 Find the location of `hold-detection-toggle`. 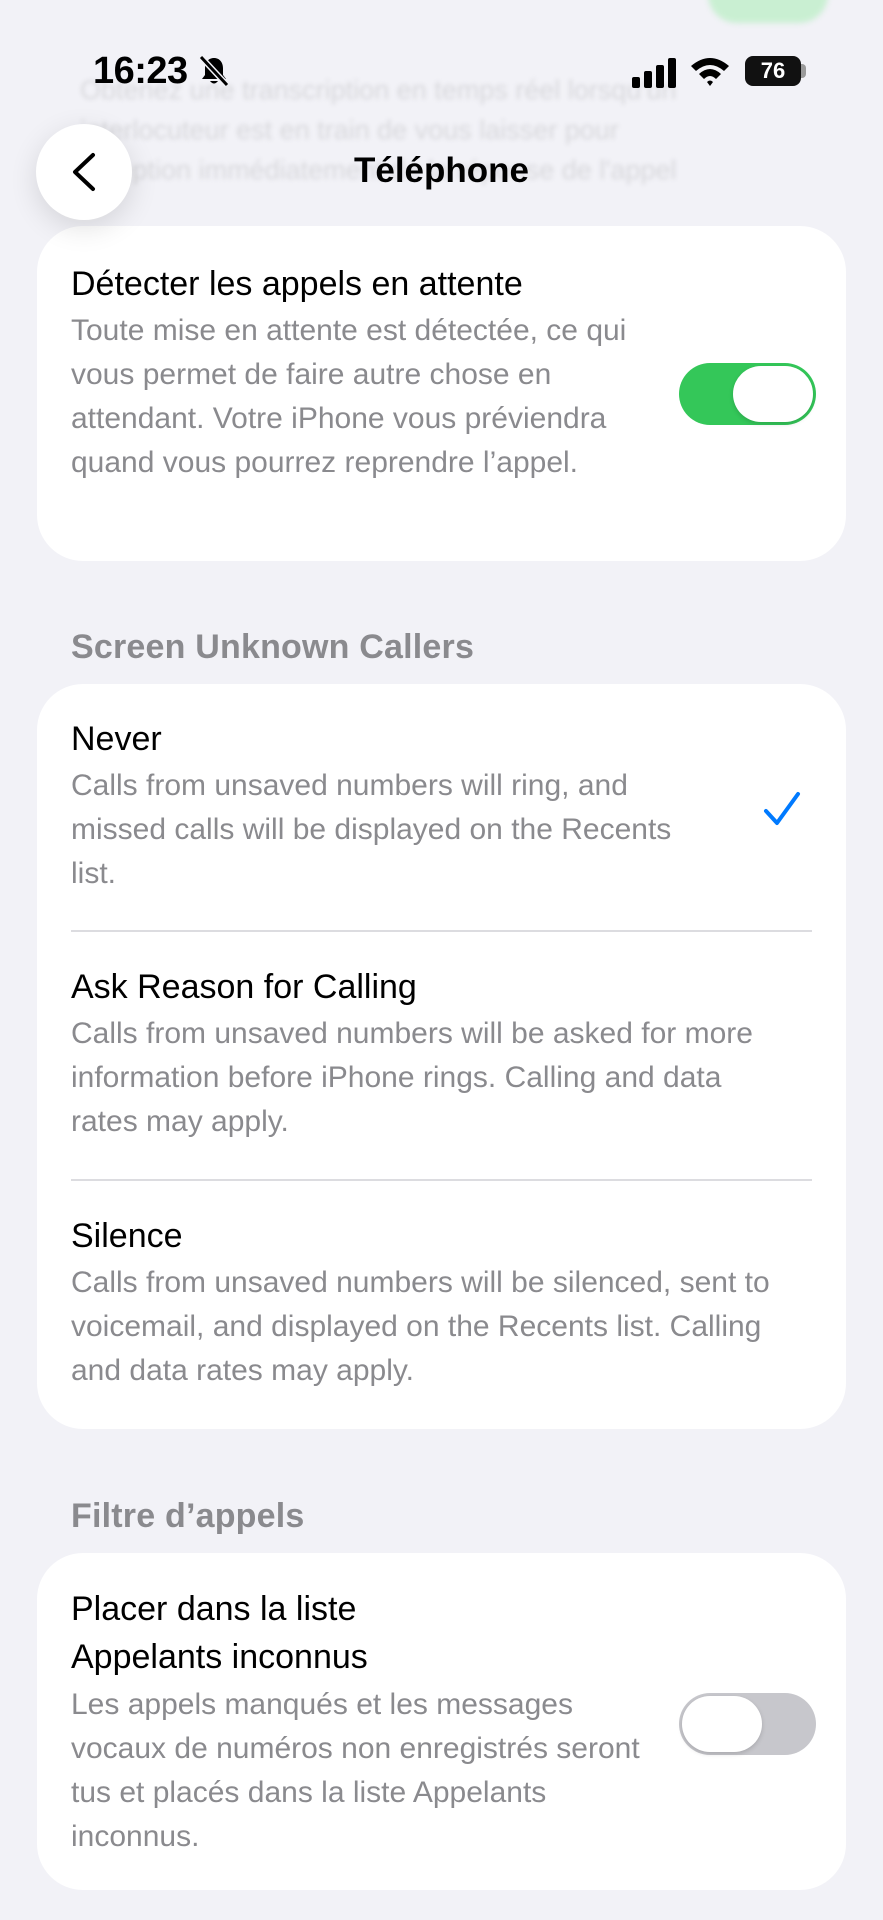

hold-detection-toggle is located at coordinates (747, 394).